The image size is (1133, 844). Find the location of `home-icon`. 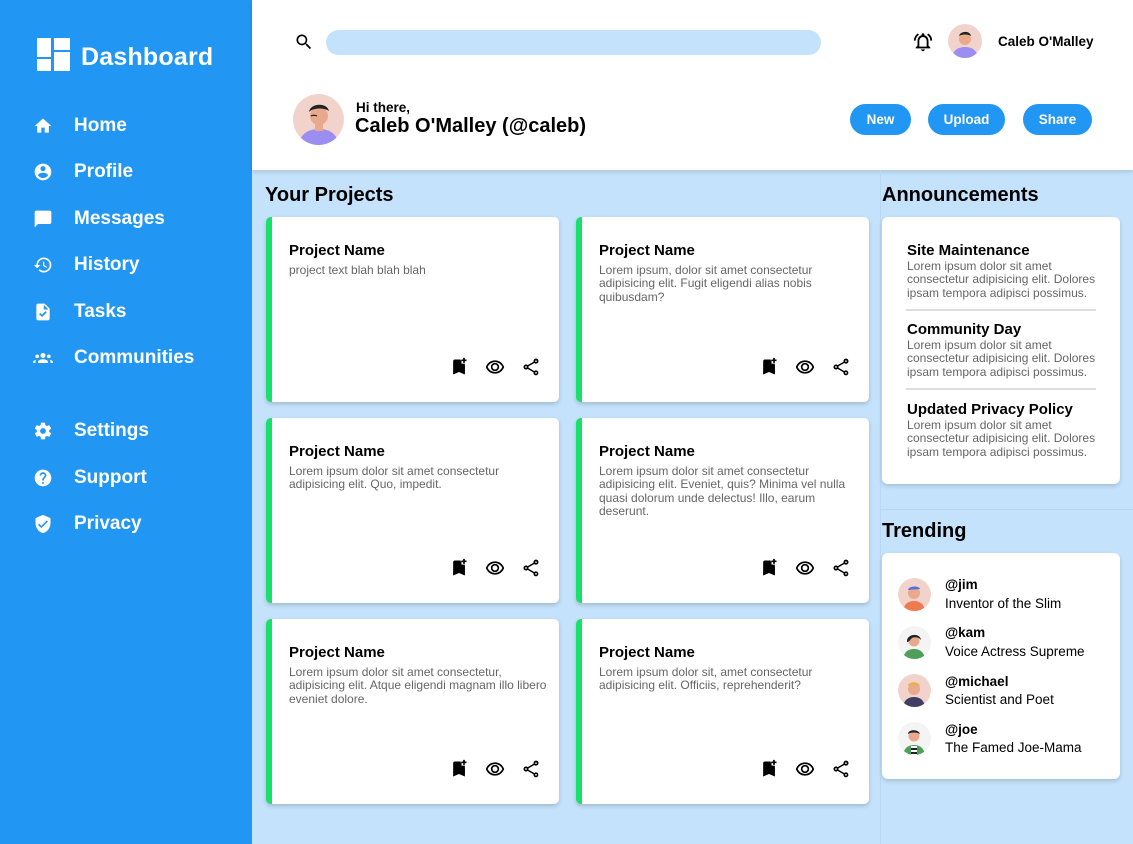

home-icon is located at coordinates (43, 126).